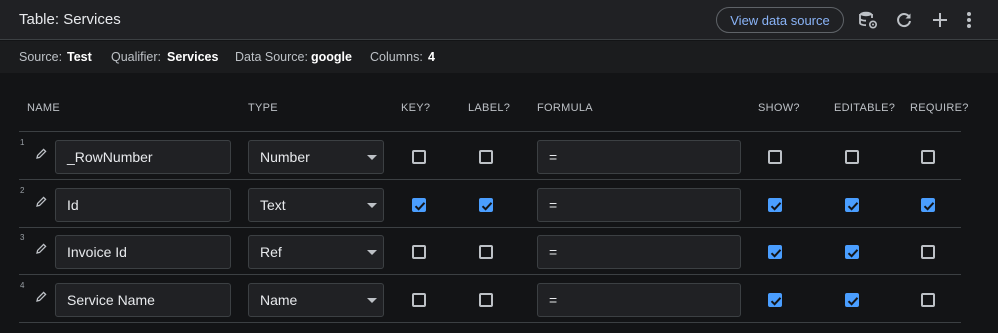 The height and width of the screenshot is (333, 998). Describe the element at coordinates (143, 205) in the screenshot. I see `column-name-field: Id` at that location.